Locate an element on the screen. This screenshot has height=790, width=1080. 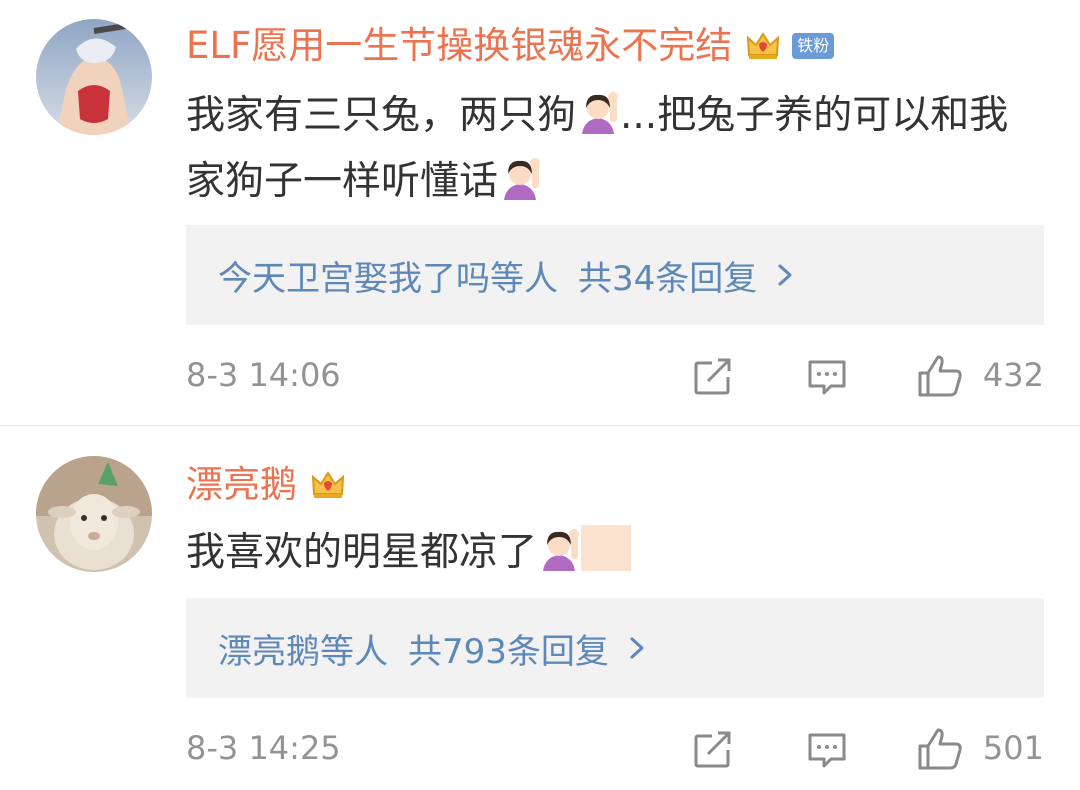
unrendered-emoji-icon is located at coordinates (606, 548).